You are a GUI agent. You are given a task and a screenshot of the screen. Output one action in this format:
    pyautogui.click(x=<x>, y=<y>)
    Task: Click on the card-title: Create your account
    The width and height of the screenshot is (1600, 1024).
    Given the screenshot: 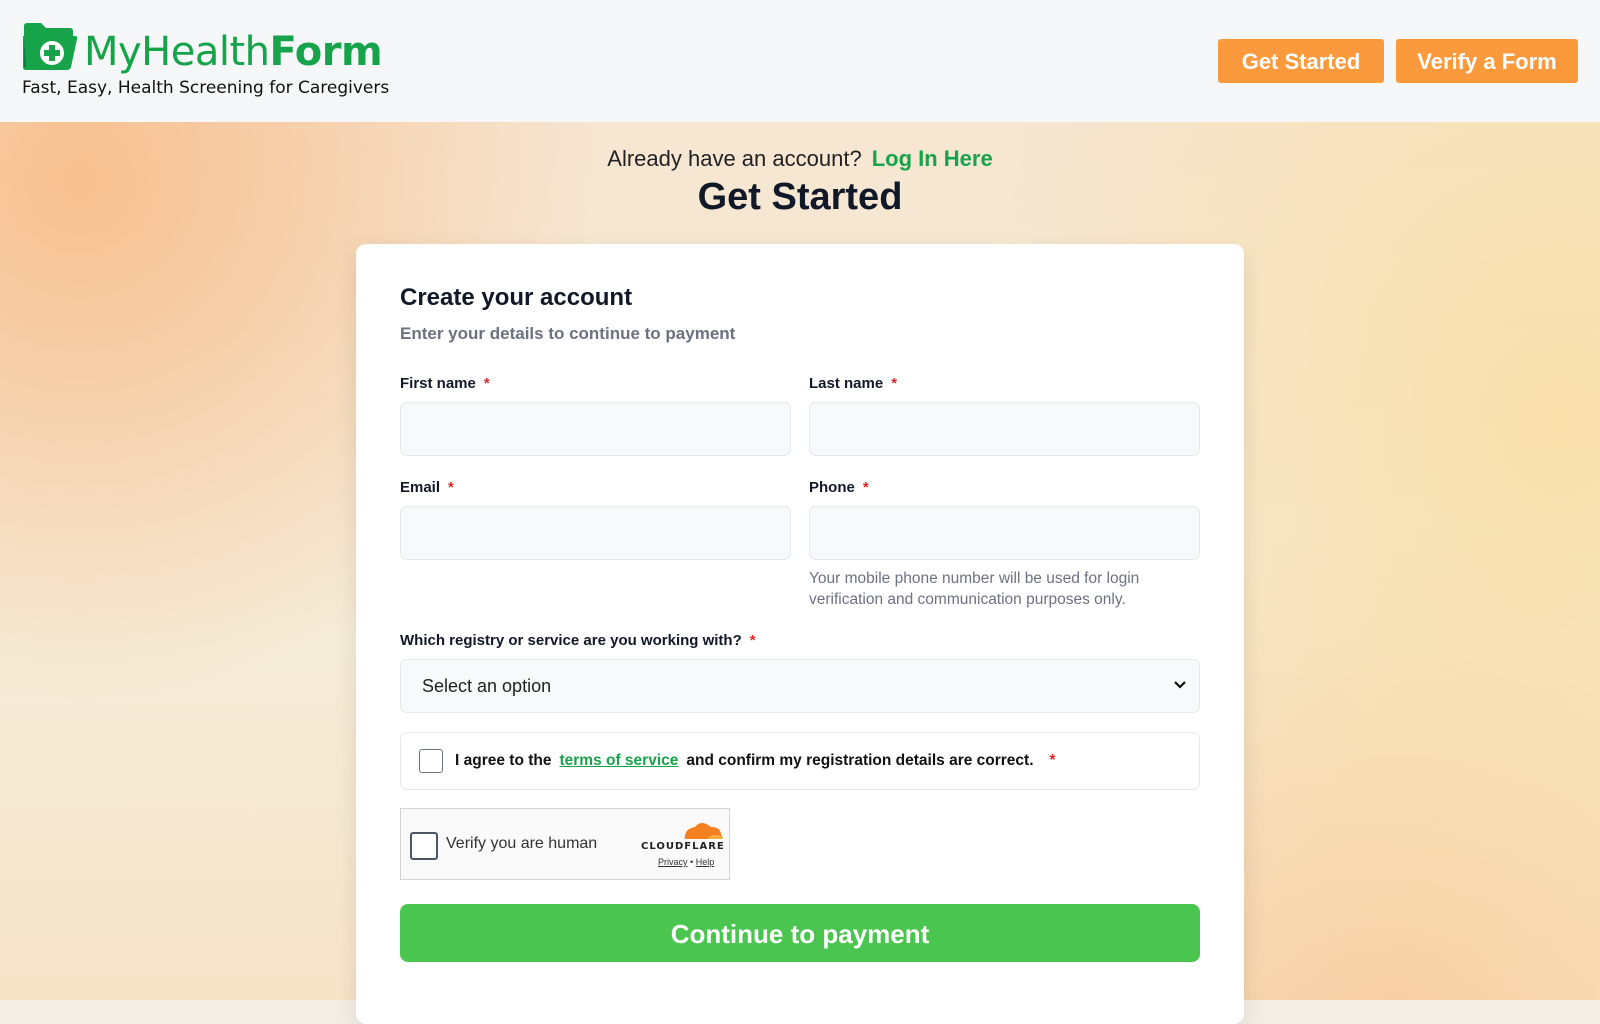 What is the action you would take?
    pyautogui.click(x=516, y=297)
    